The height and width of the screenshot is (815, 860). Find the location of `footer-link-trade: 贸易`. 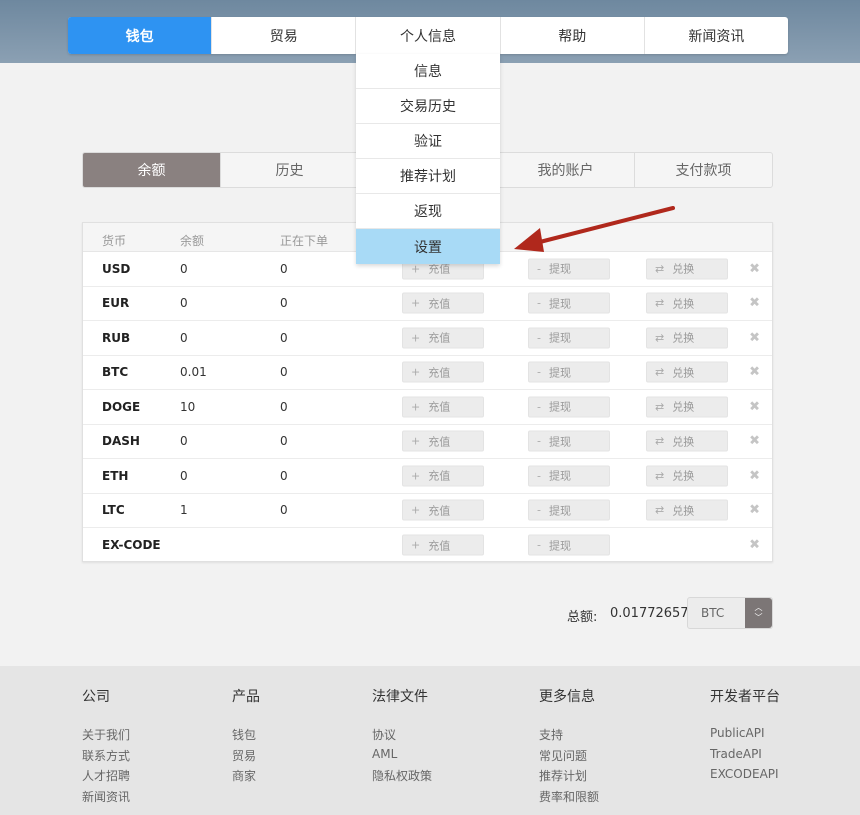

footer-link-trade: 贸易 is located at coordinates (246, 757).